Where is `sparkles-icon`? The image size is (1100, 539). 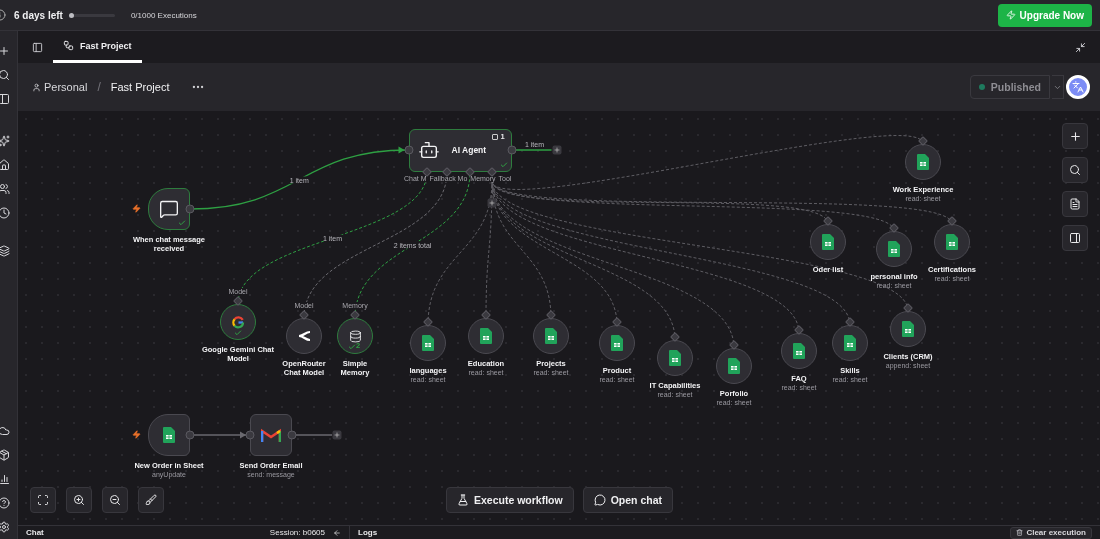 sparkles-icon is located at coordinates (5, 141).